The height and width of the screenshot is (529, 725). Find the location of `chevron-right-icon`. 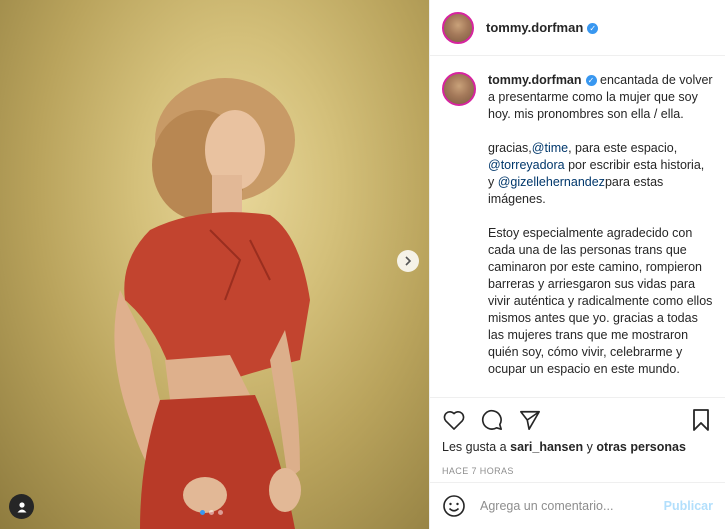

chevron-right-icon is located at coordinates (408, 261).